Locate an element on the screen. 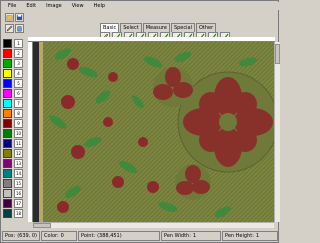 The image size is (320, 243). swatch-index-label: 7 is located at coordinates (18, 103).